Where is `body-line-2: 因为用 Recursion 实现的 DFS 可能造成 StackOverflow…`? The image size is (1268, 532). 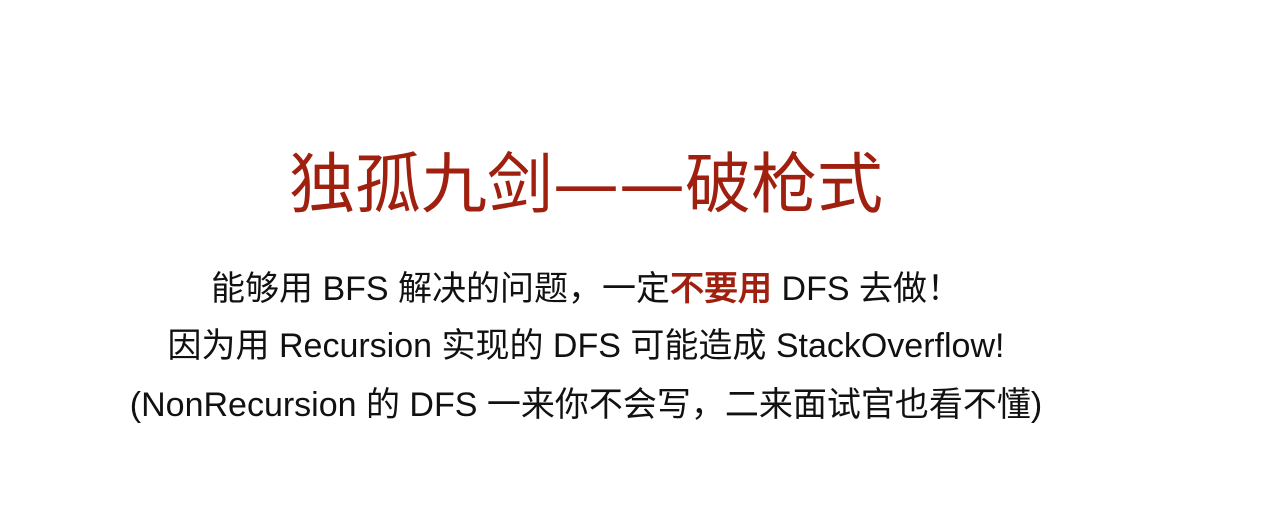 body-line-2: 因为用 Recursion 实现的 DFS 可能造成 StackOverflow… is located at coordinates (586, 346).